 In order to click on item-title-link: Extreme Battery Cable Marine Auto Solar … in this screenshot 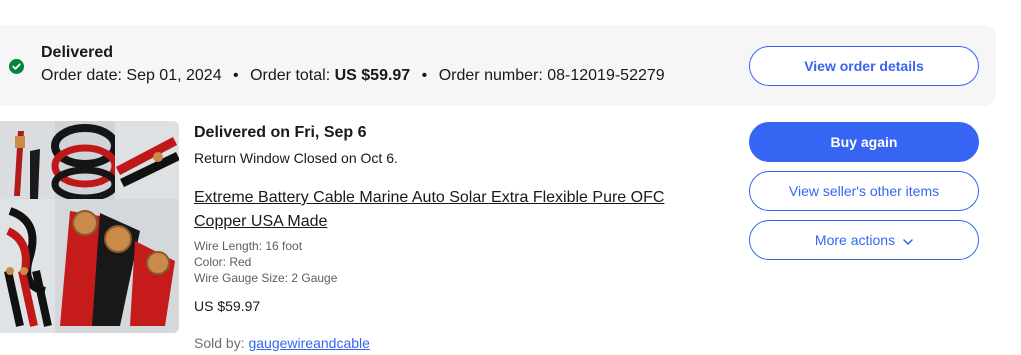, I will do `click(449, 210)`.